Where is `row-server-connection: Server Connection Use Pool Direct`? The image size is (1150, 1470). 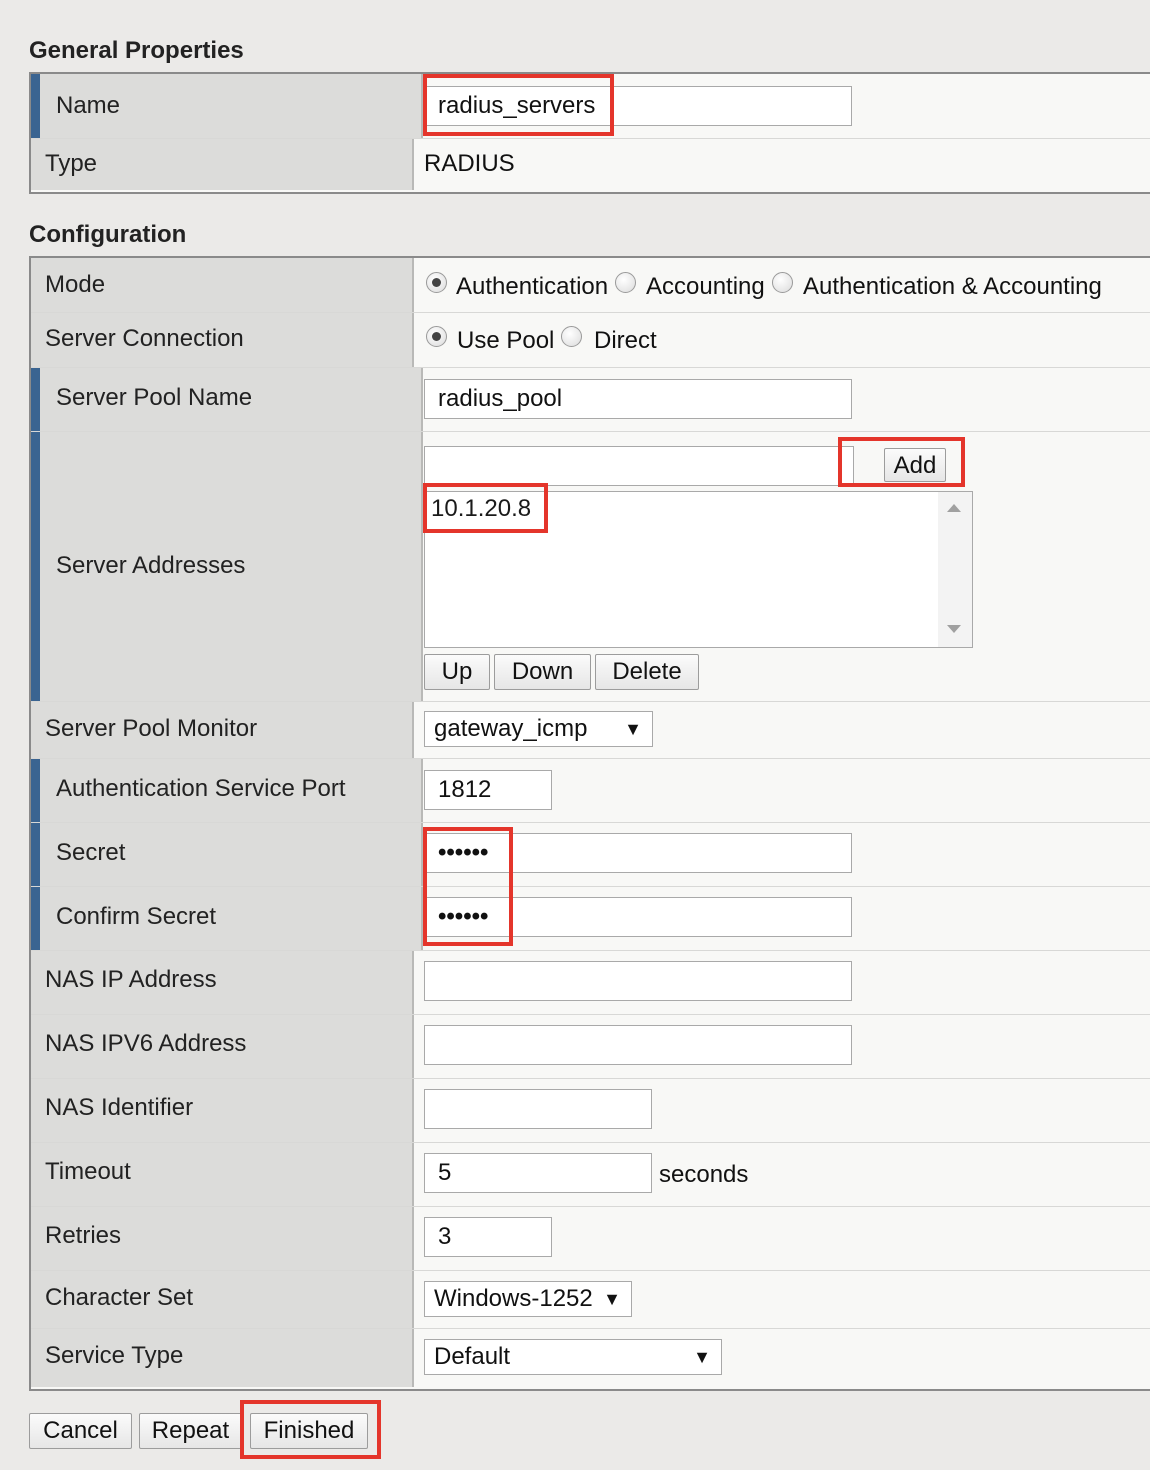
row-server-connection: Server Connection Use Pool Direct is located at coordinates (590, 340).